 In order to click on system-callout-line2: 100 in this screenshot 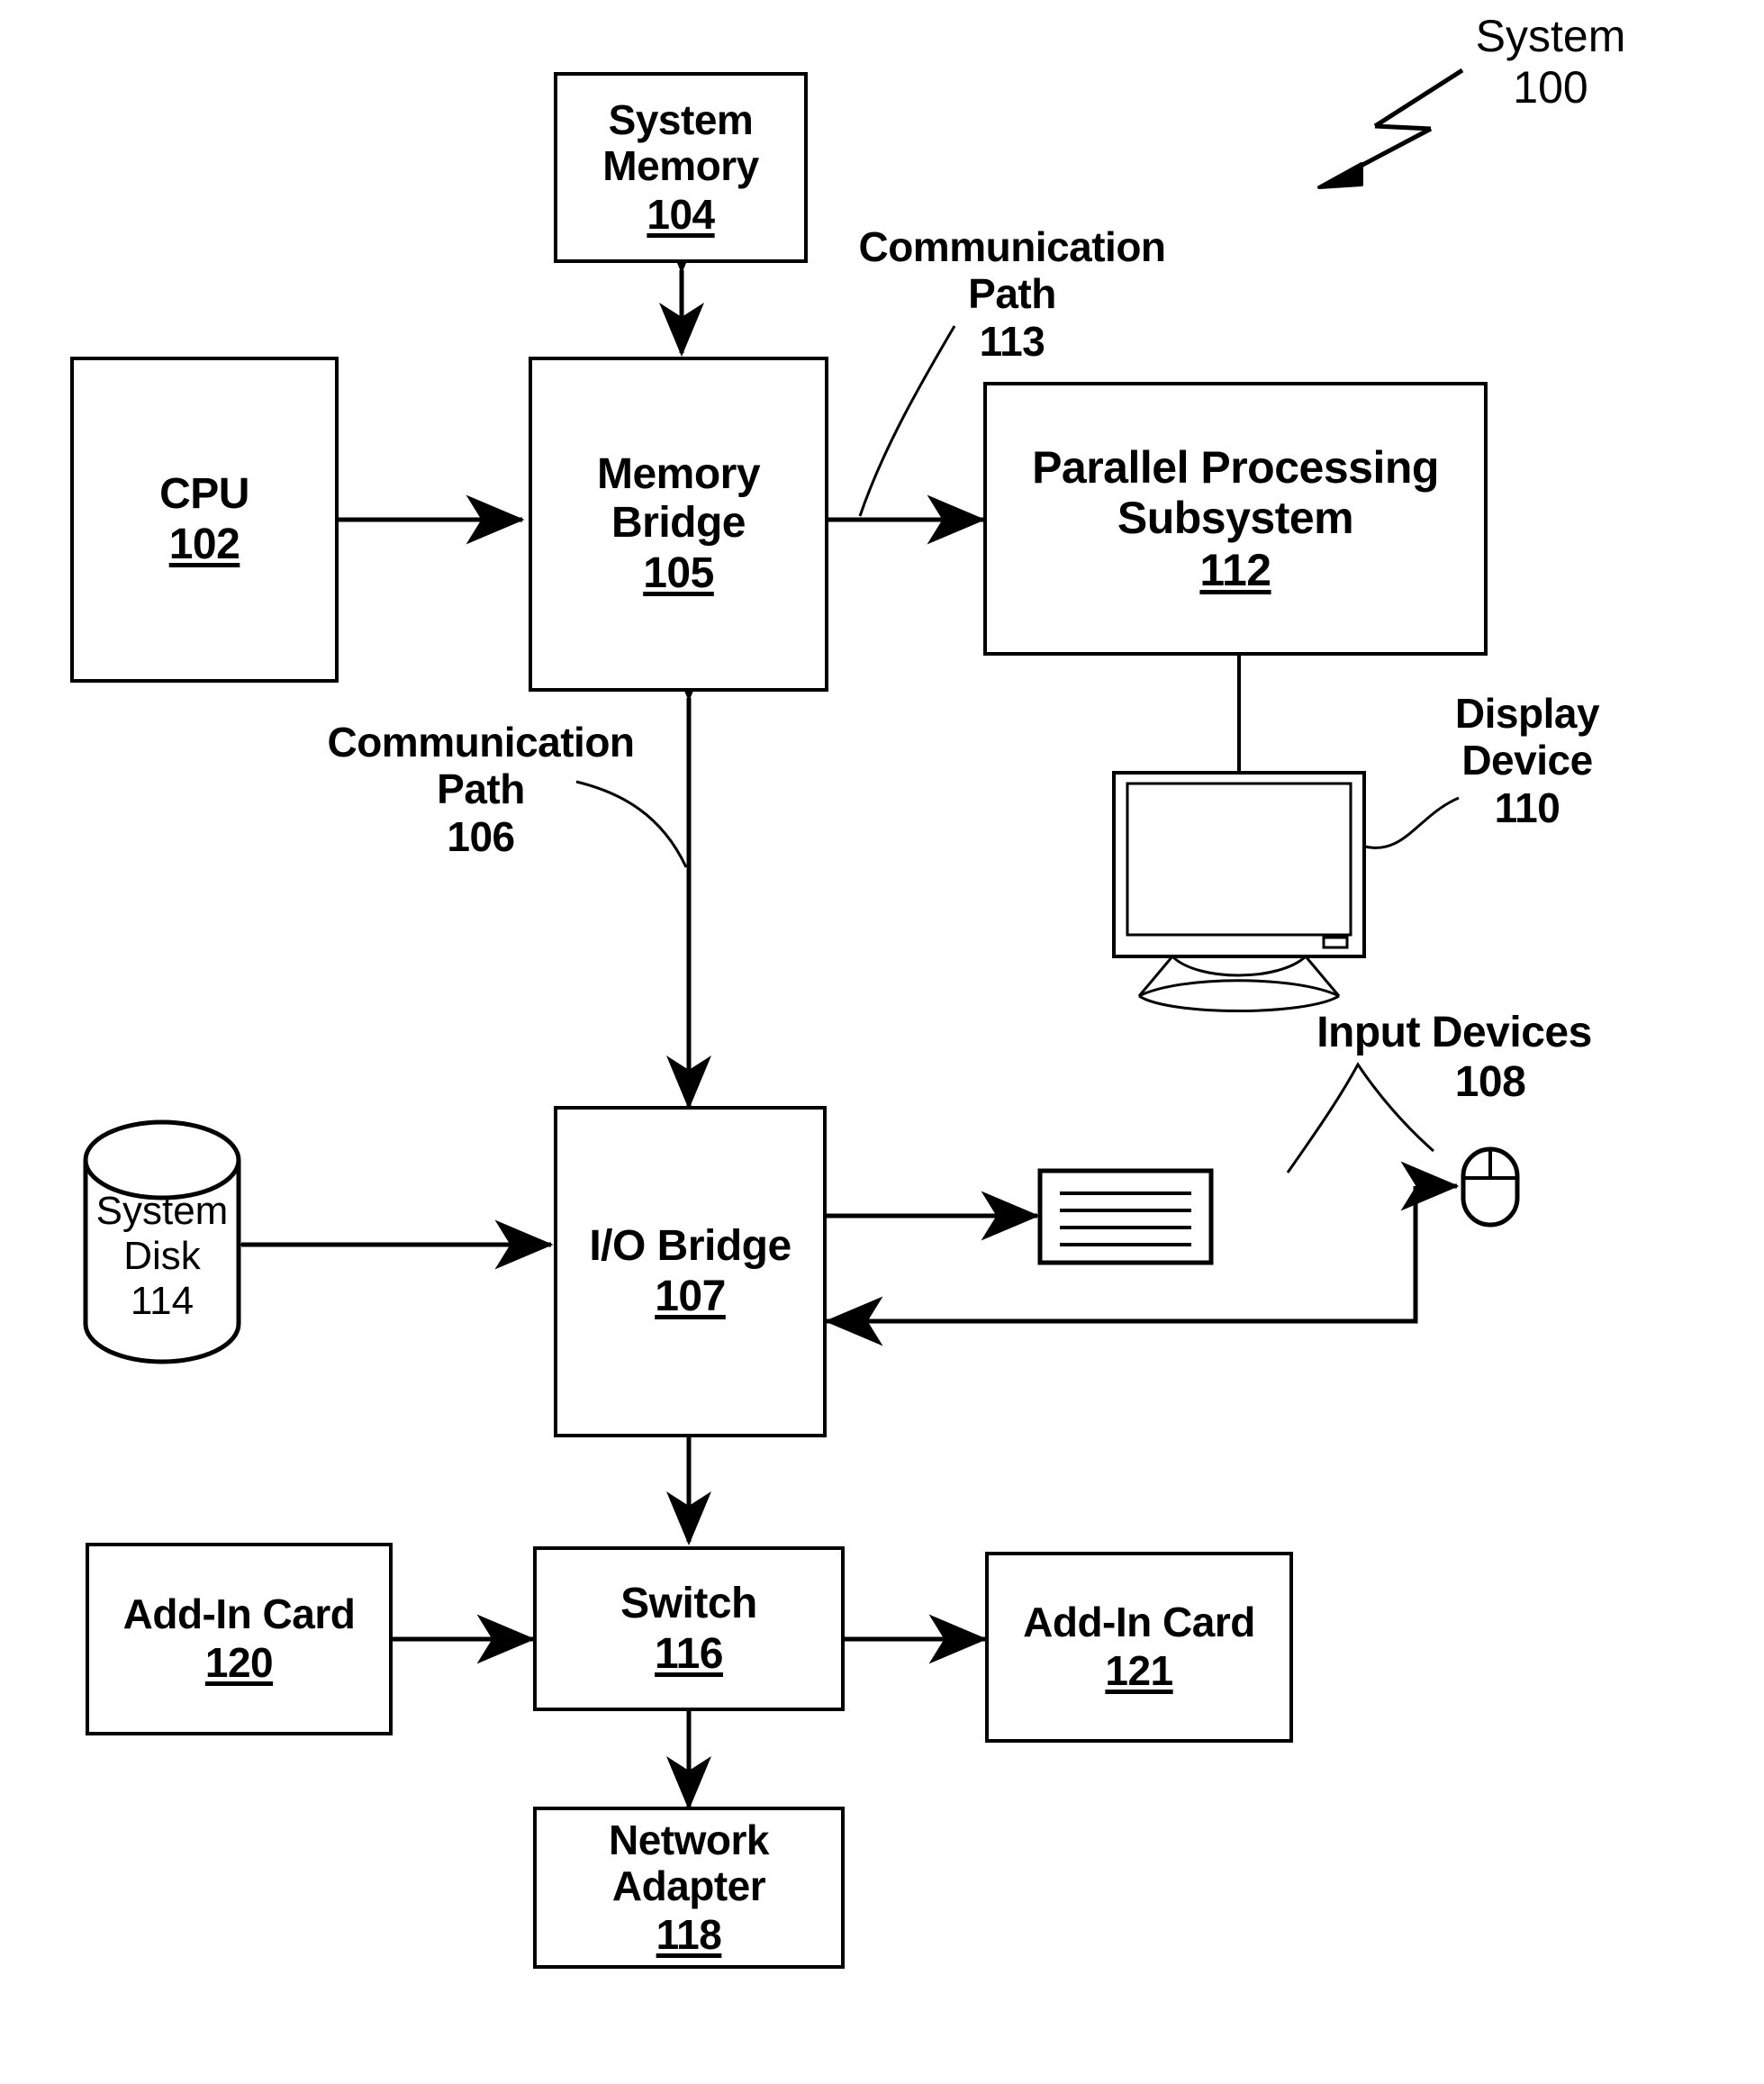, I will do `click(1550, 87)`.